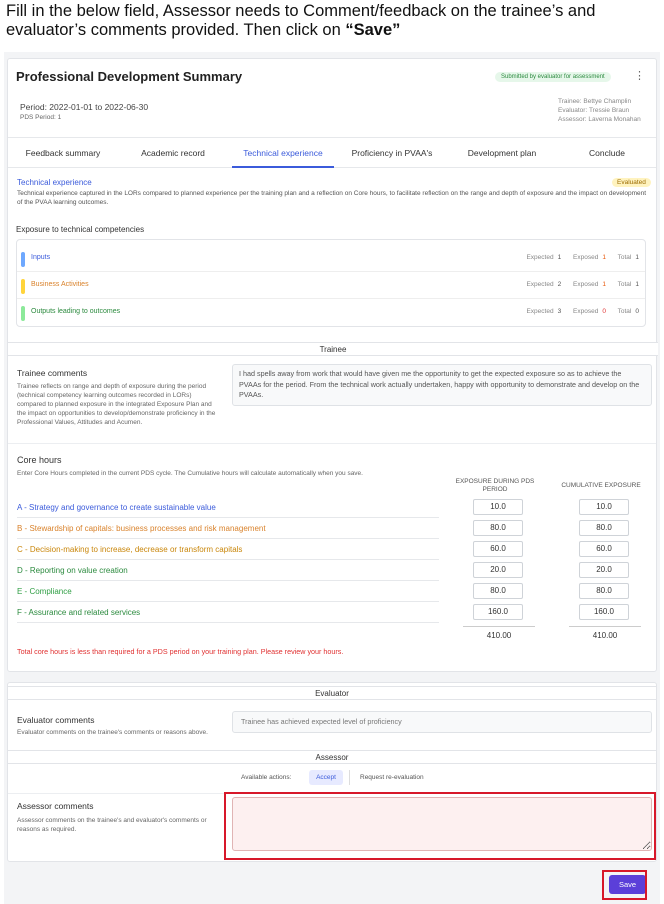  I want to click on cumulative-hours-input: 160.0, so click(604, 612).